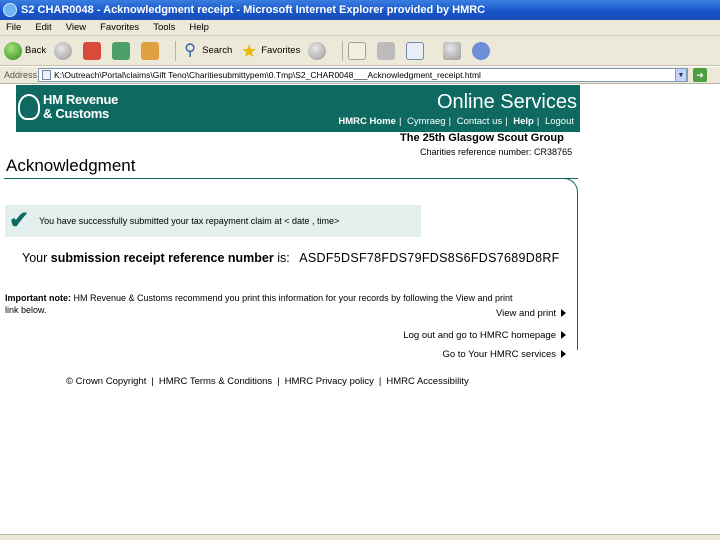 The width and height of the screenshot is (720, 540). What do you see at coordinates (281, 258) in the screenshot?
I see `receipt-label-c: is:` at bounding box center [281, 258].